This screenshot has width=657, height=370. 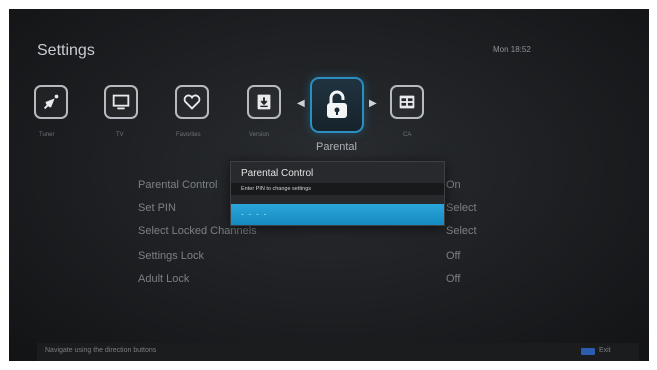 I want to click on satellite-dish-icon, so click(x=51, y=102).